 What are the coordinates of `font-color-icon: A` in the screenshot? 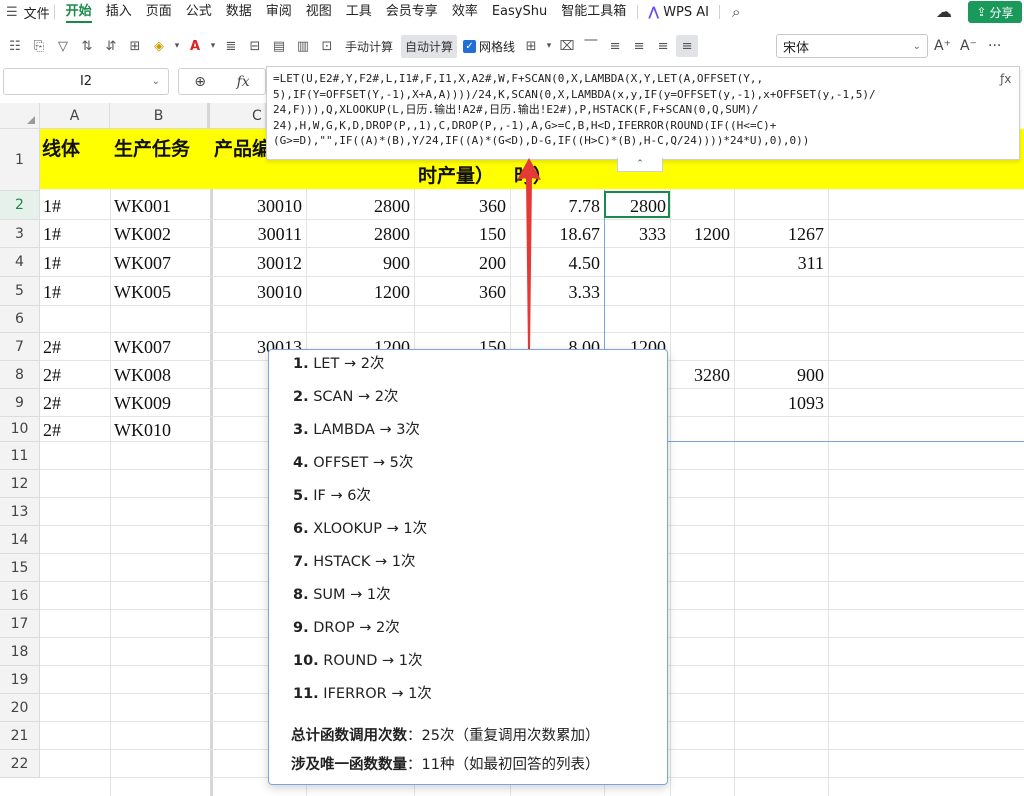 It's located at (195, 46).